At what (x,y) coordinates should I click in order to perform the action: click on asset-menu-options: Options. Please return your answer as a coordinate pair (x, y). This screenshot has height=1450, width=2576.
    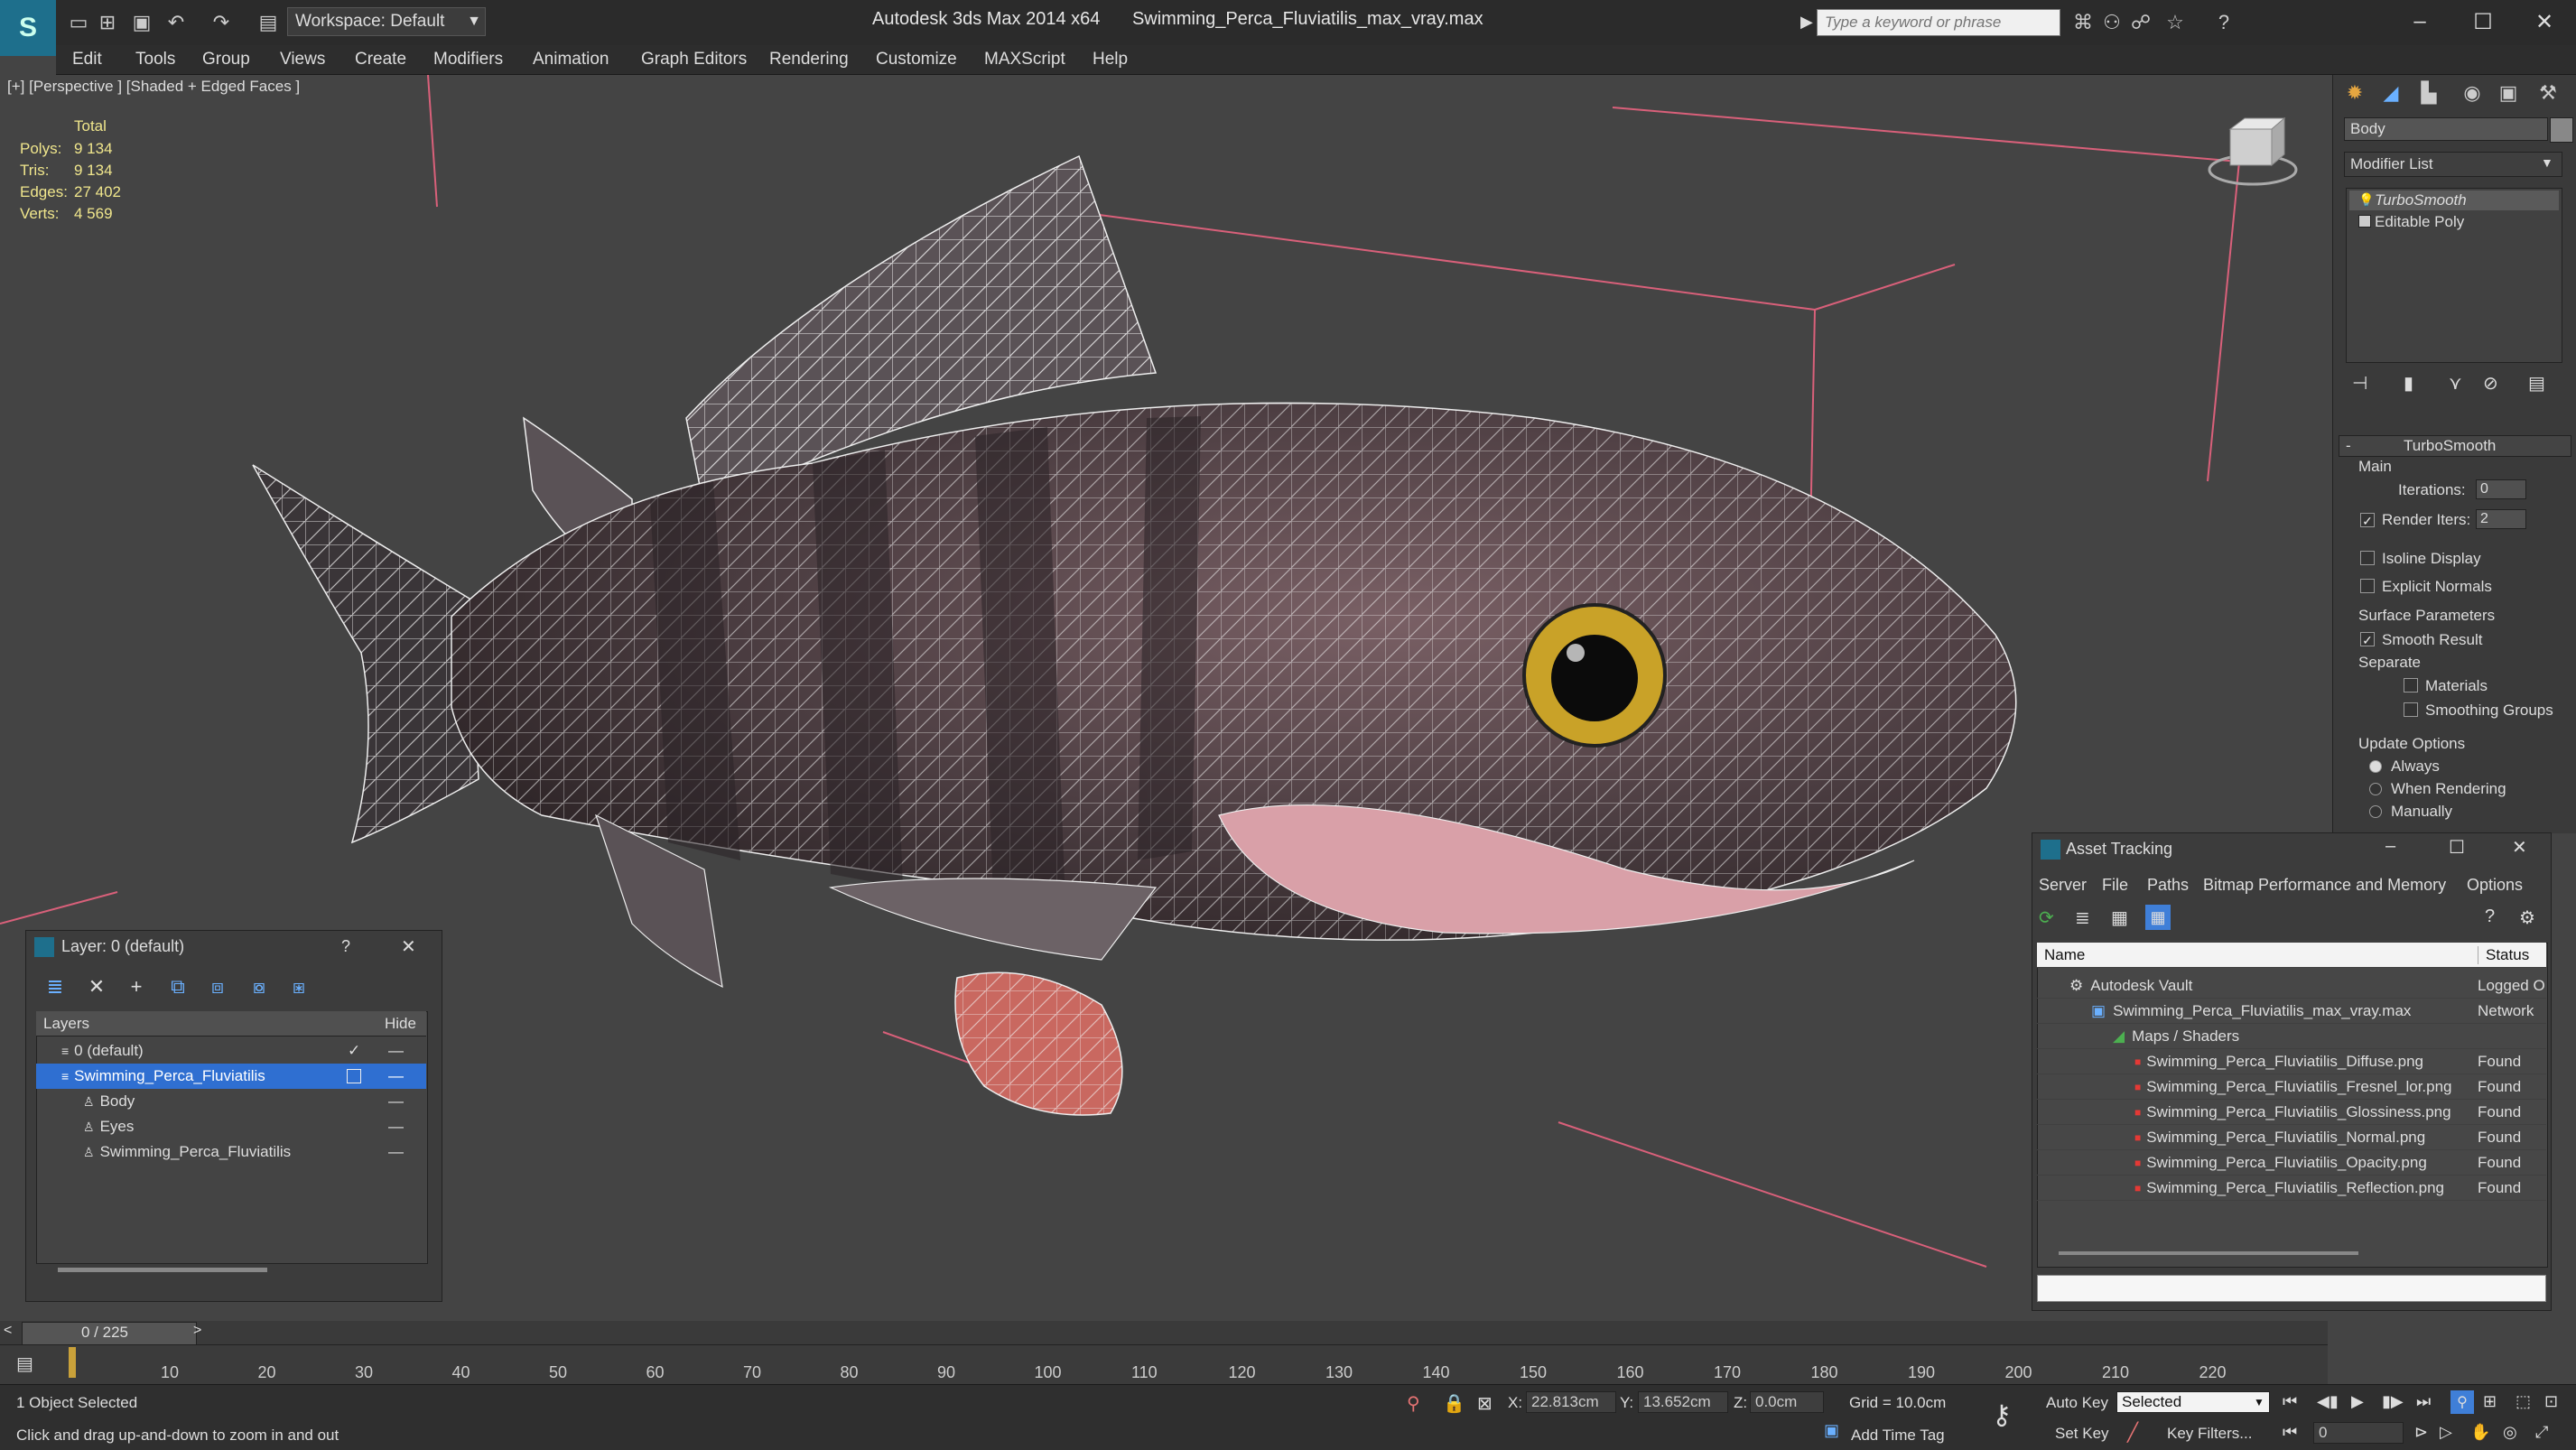
    Looking at the image, I should click on (2495, 885).